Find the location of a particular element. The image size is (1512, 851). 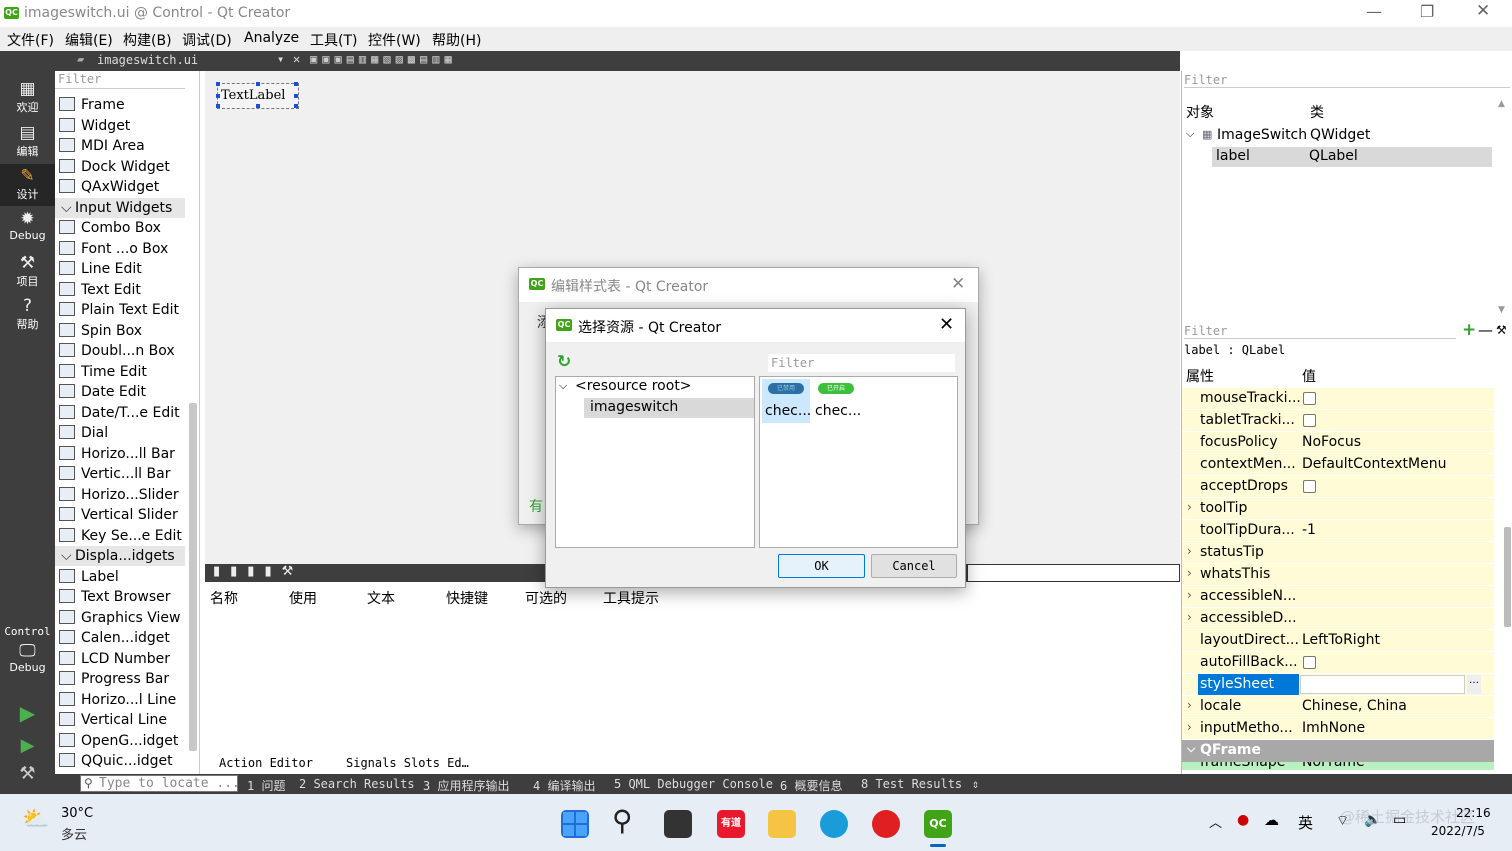

stylesheet-value-field is located at coordinates (1382, 684).